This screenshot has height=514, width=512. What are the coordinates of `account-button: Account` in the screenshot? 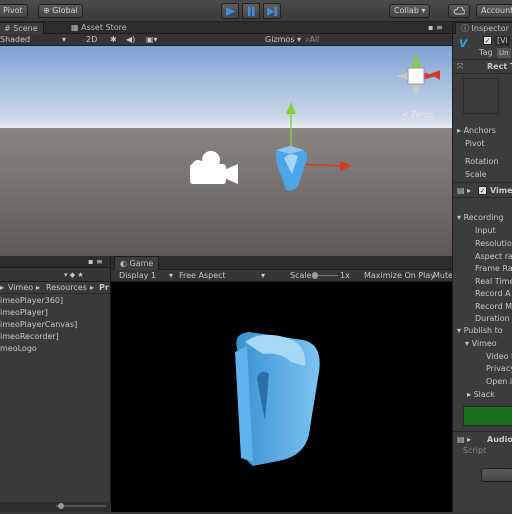 It's located at (494, 11).